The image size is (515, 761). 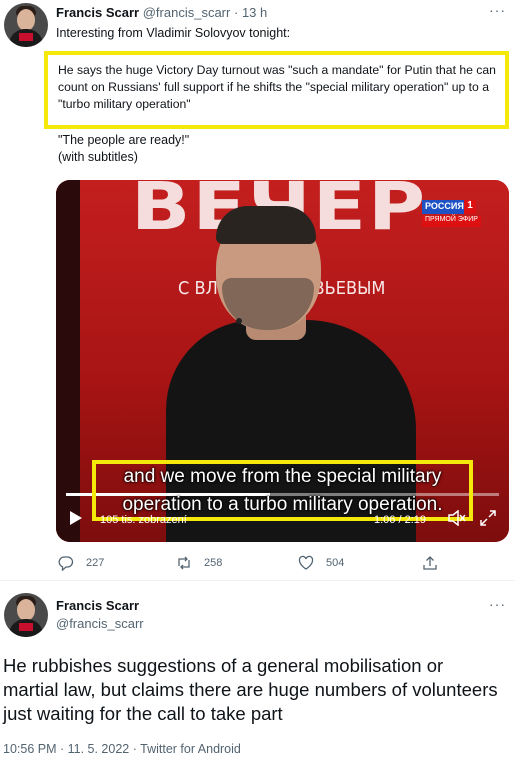 What do you see at coordinates (306, 562) in the screenshot?
I see `heart-icon` at bounding box center [306, 562].